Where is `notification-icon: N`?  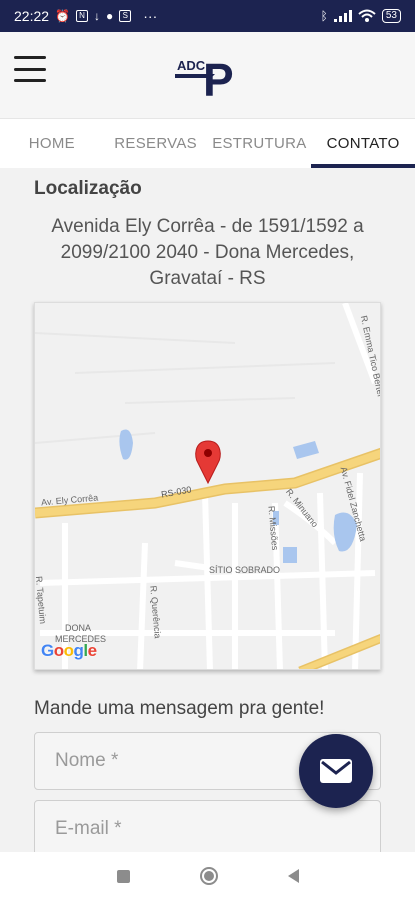 notification-icon: N is located at coordinates (82, 16).